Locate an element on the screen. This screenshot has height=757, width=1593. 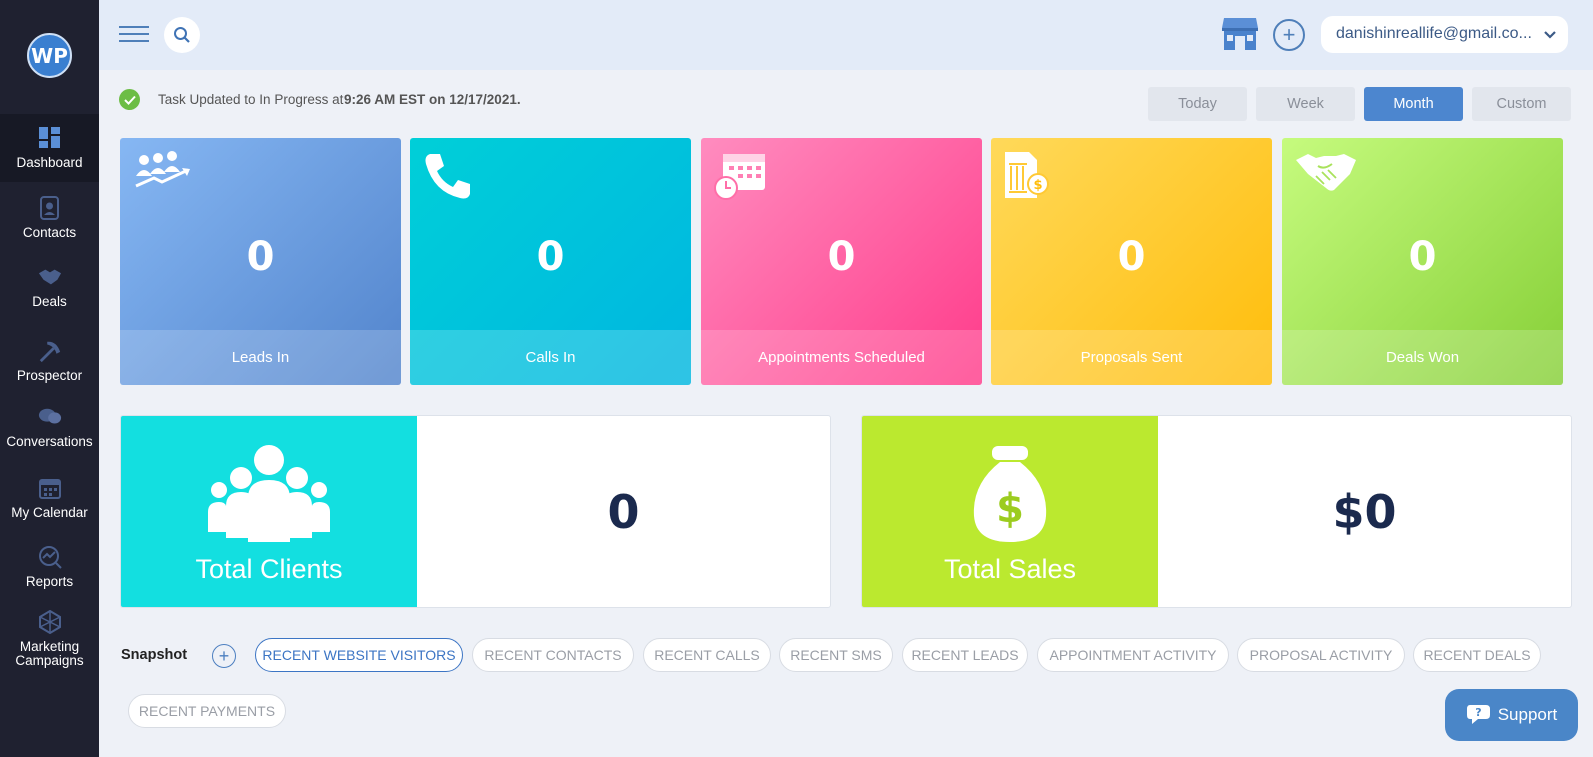
status-time: 9:26 AM EST on 12/17/2021. is located at coordinates (432, 99).